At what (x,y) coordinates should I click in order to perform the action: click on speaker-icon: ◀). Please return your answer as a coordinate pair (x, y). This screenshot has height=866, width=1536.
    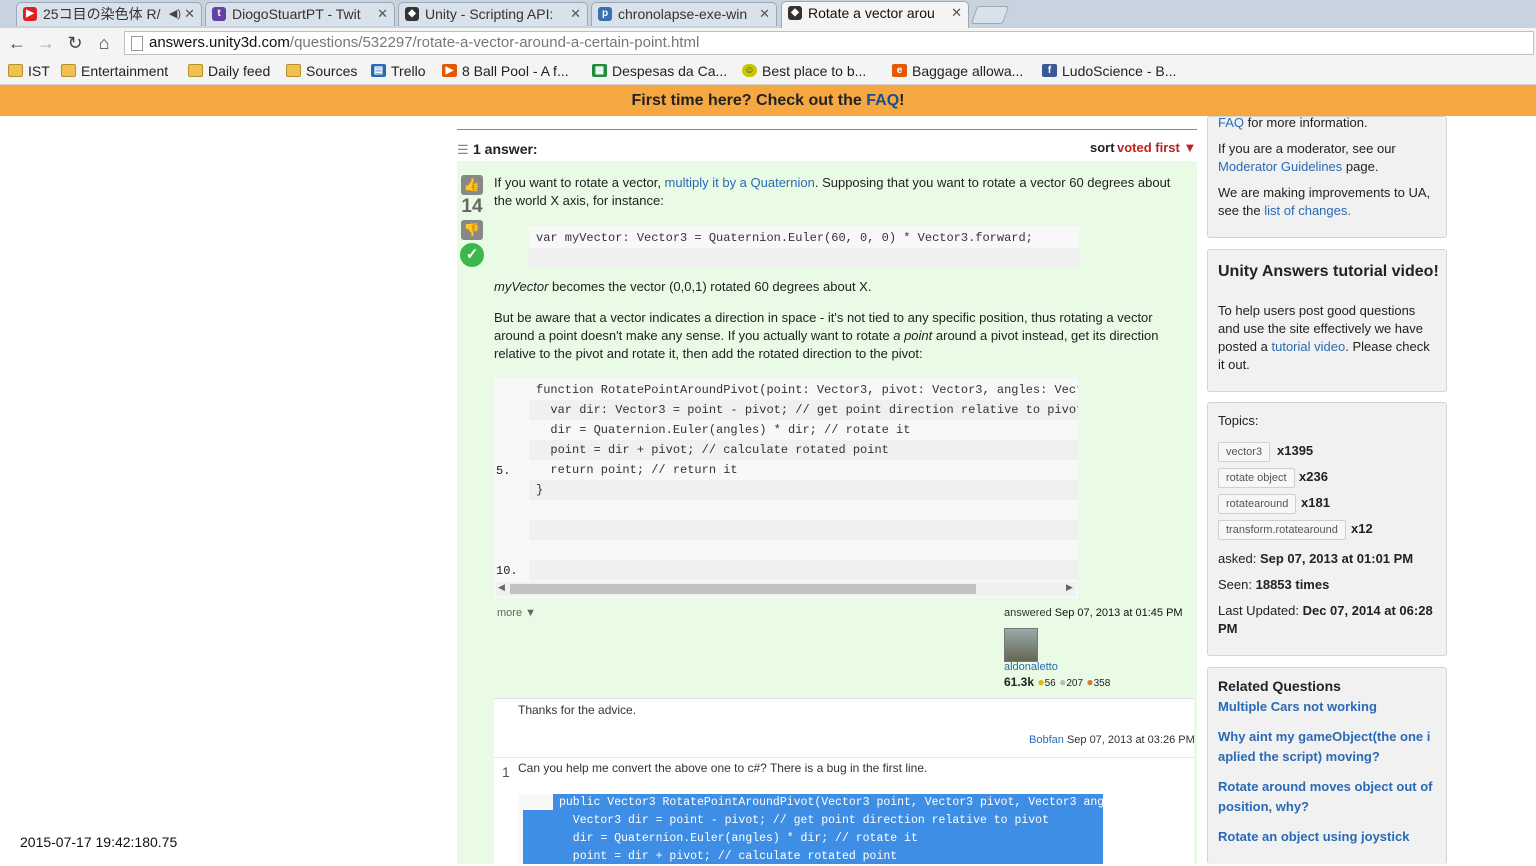
    Looking at the image, I should click on (175, 14).